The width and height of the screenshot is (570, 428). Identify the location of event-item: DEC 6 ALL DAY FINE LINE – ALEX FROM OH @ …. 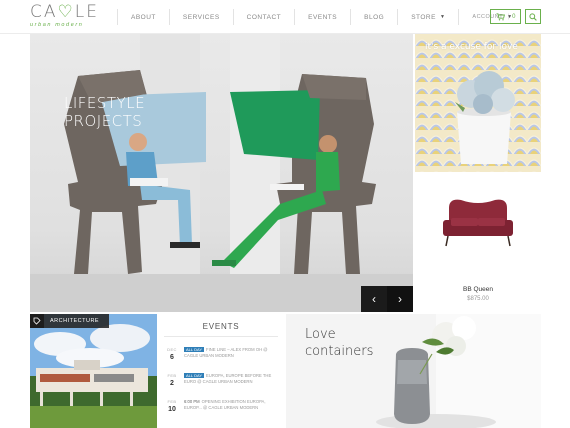
(223, 360).